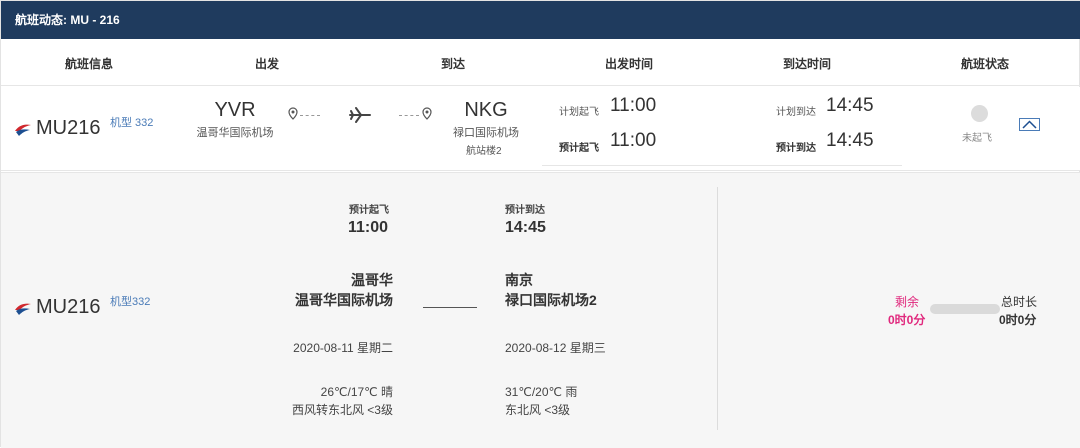  I want to click on aircraft-type: 机型 332, so click(131, 122).